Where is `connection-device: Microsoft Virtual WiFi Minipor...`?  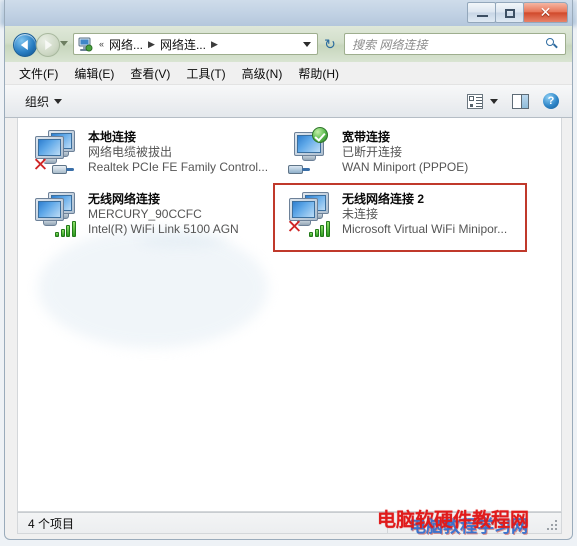
connection-device: Microsoft Virtual WiFi Minipor... is located at coordinates (425, 229).